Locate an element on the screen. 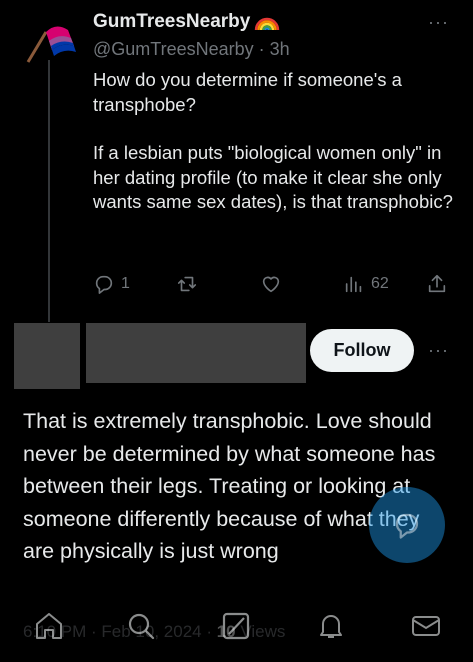  nav-home is located at coordinates (49, 626).